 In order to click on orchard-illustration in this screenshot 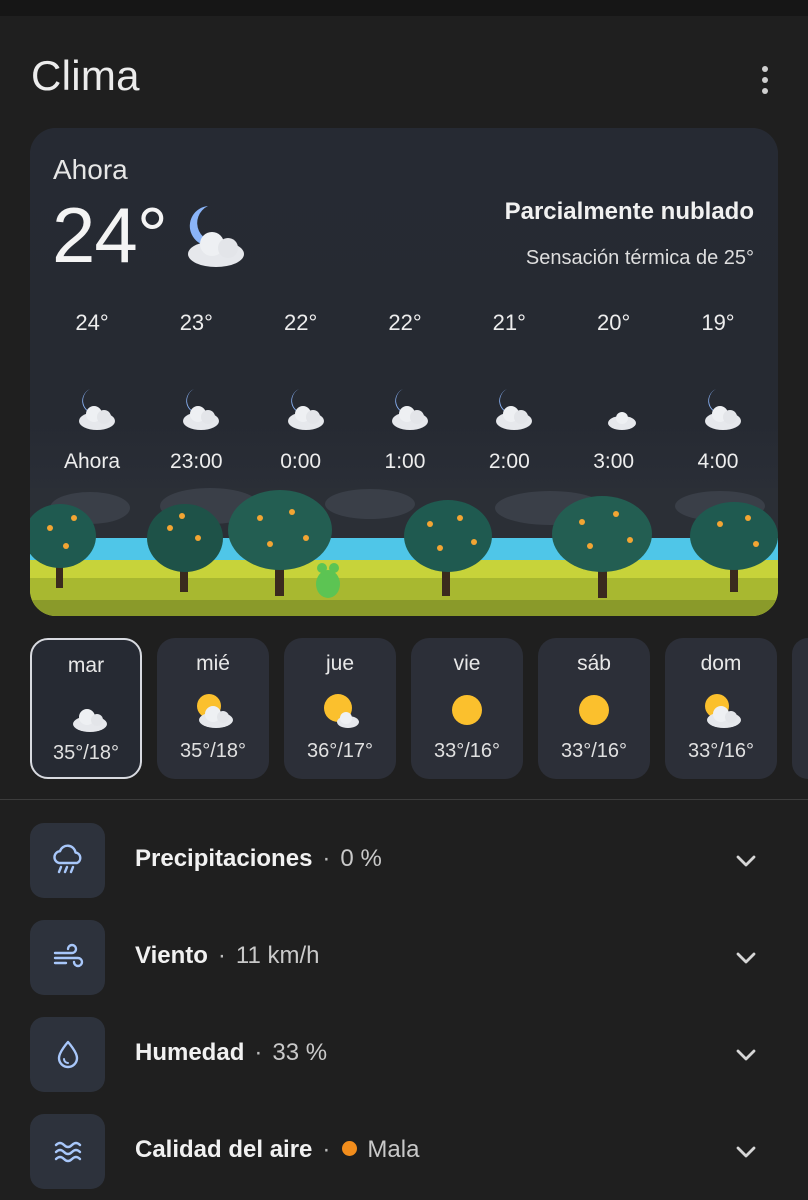, I will do `click(404, 552)`.